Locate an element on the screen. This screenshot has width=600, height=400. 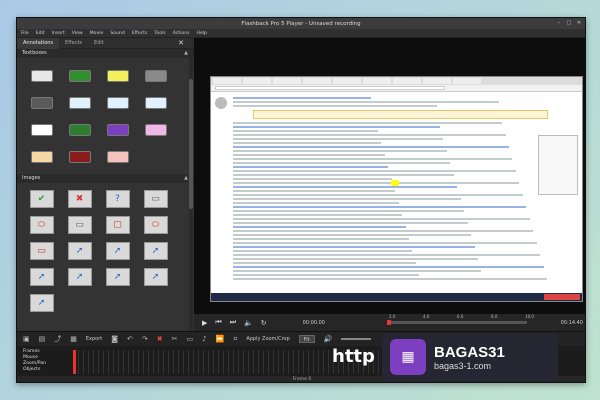
export-button: Export is located at coordinates (94, 339).